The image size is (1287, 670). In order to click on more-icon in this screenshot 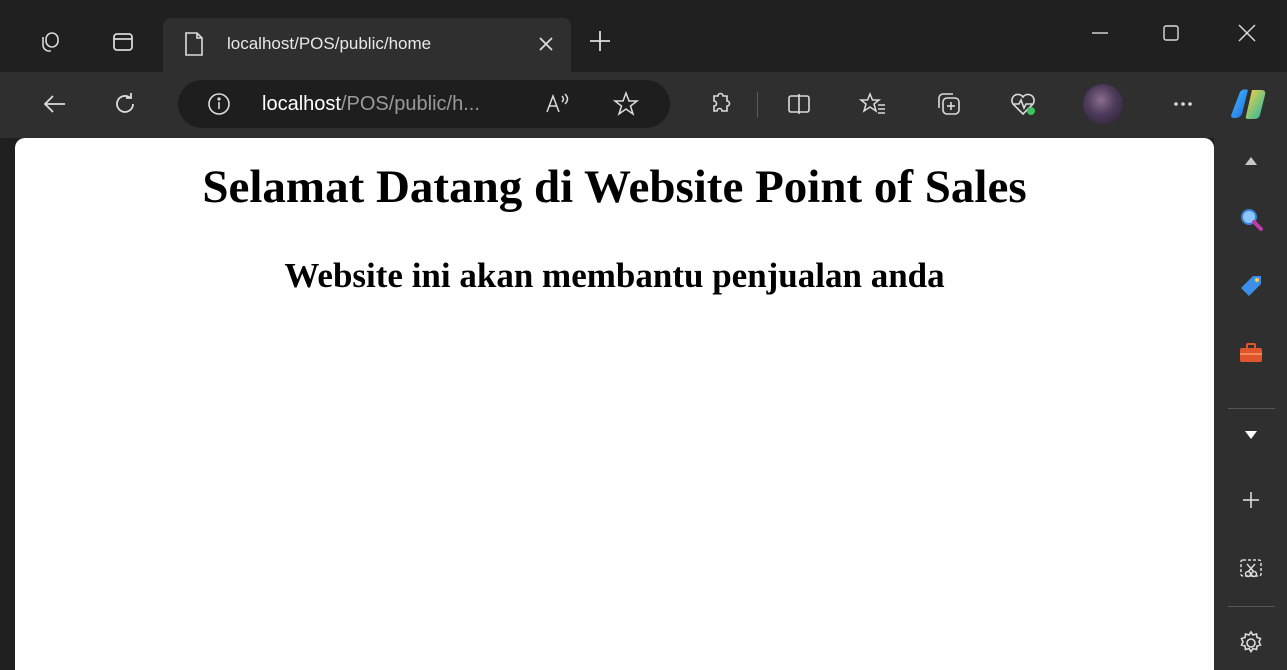, I will do `click(1183, 104)`.